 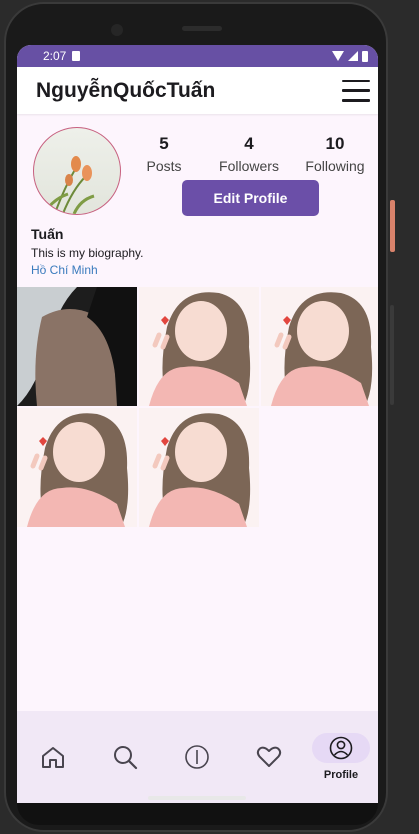 I want to click on nav-search-pill, so click(x=125, y=757).